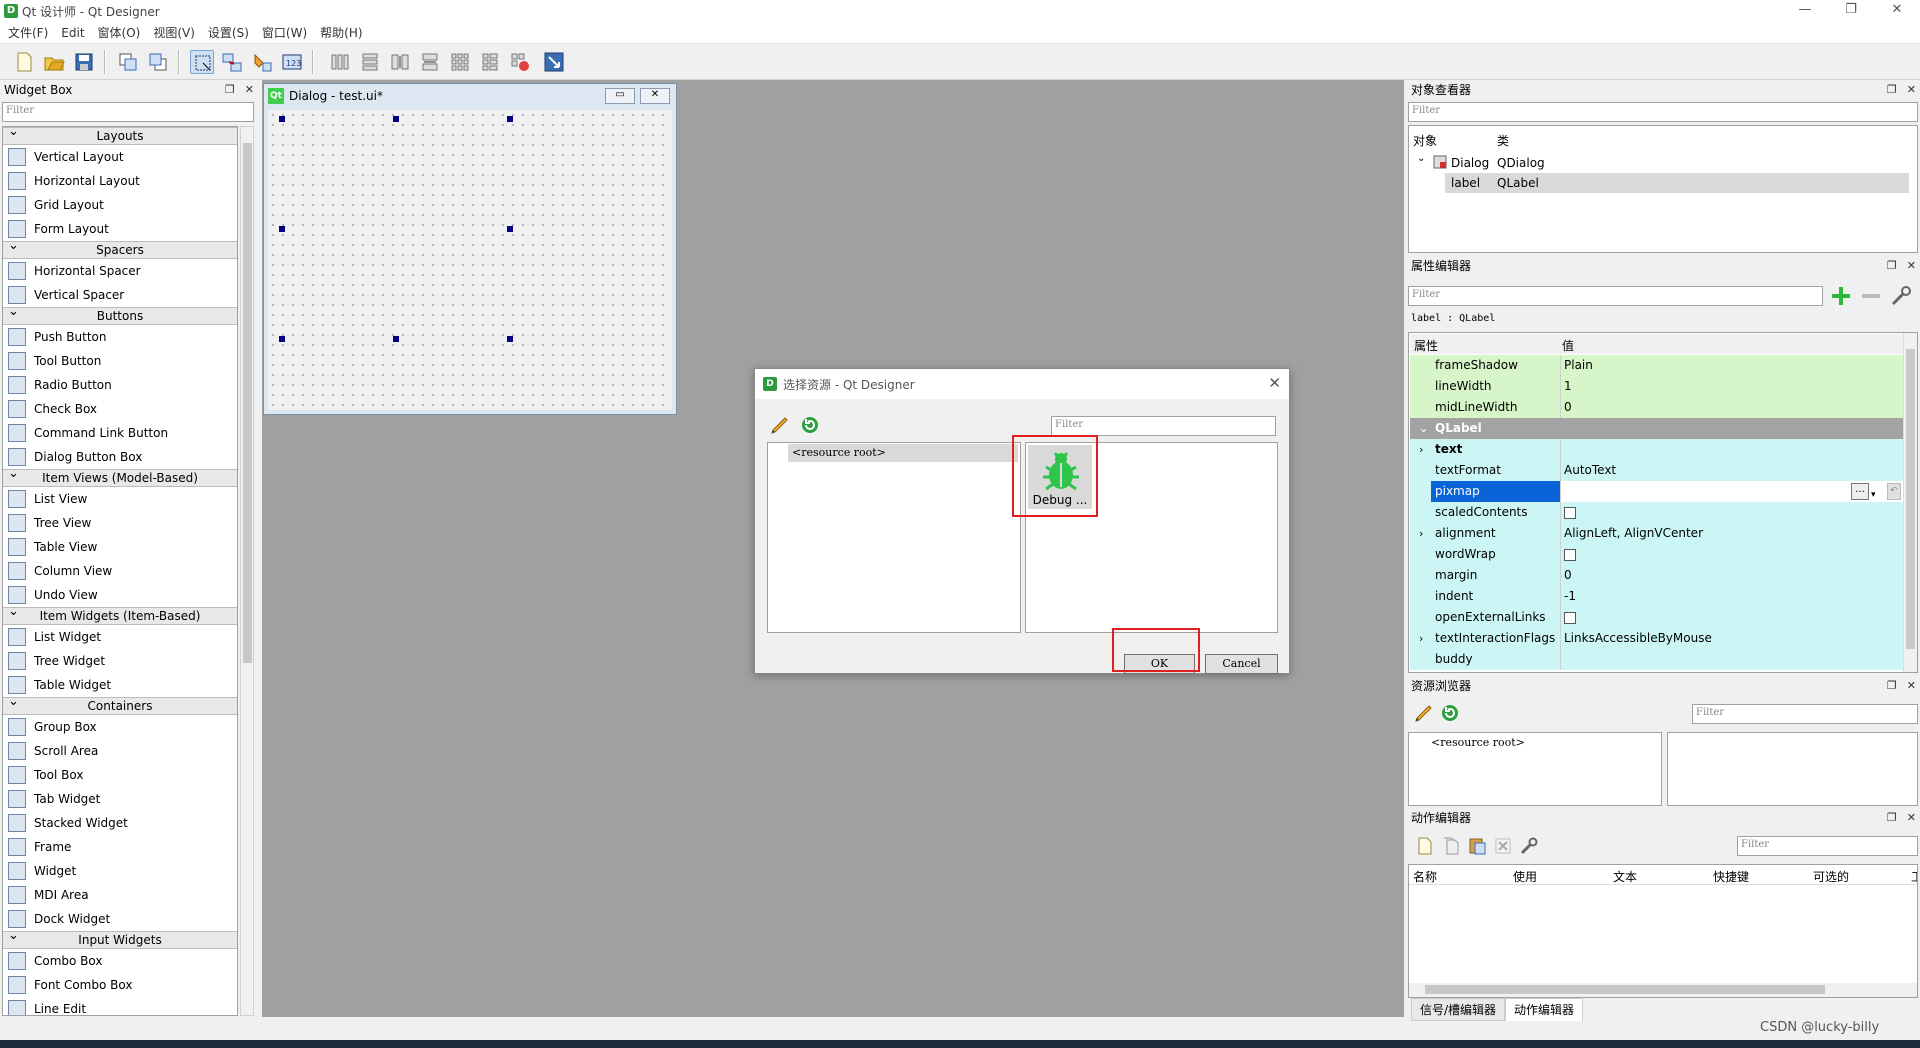 This screenshot has width=1920, height=1048. I want to click on widget-list-item: Frame, so click(120, 847).